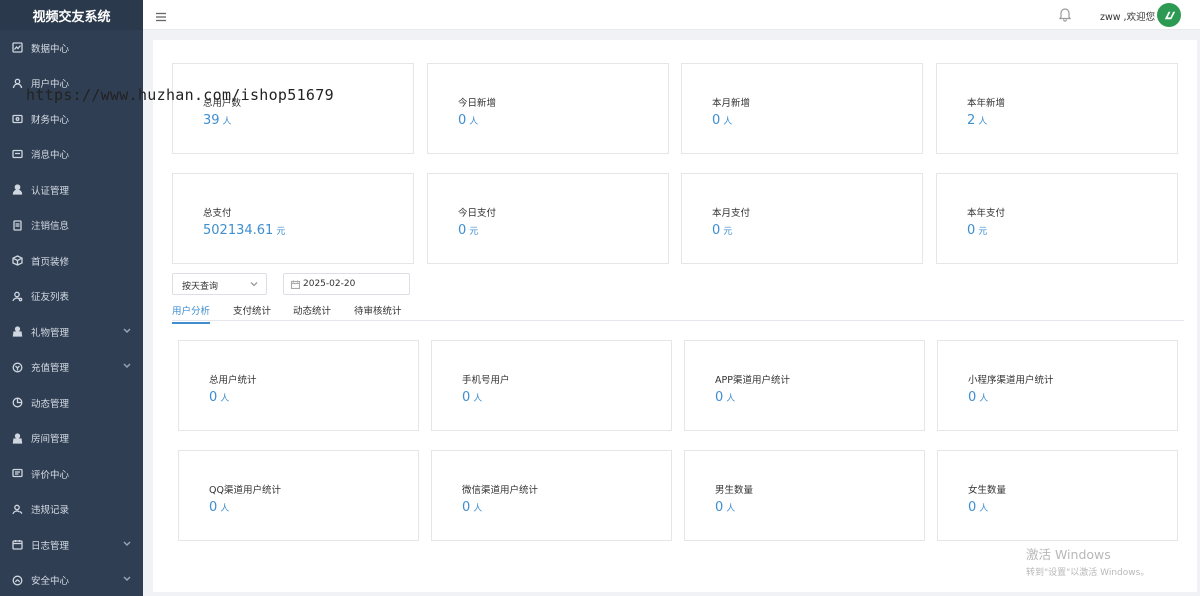  Describe the element at coordinates (17, 331) in the screenshot. I see `gift-icon` at that location.